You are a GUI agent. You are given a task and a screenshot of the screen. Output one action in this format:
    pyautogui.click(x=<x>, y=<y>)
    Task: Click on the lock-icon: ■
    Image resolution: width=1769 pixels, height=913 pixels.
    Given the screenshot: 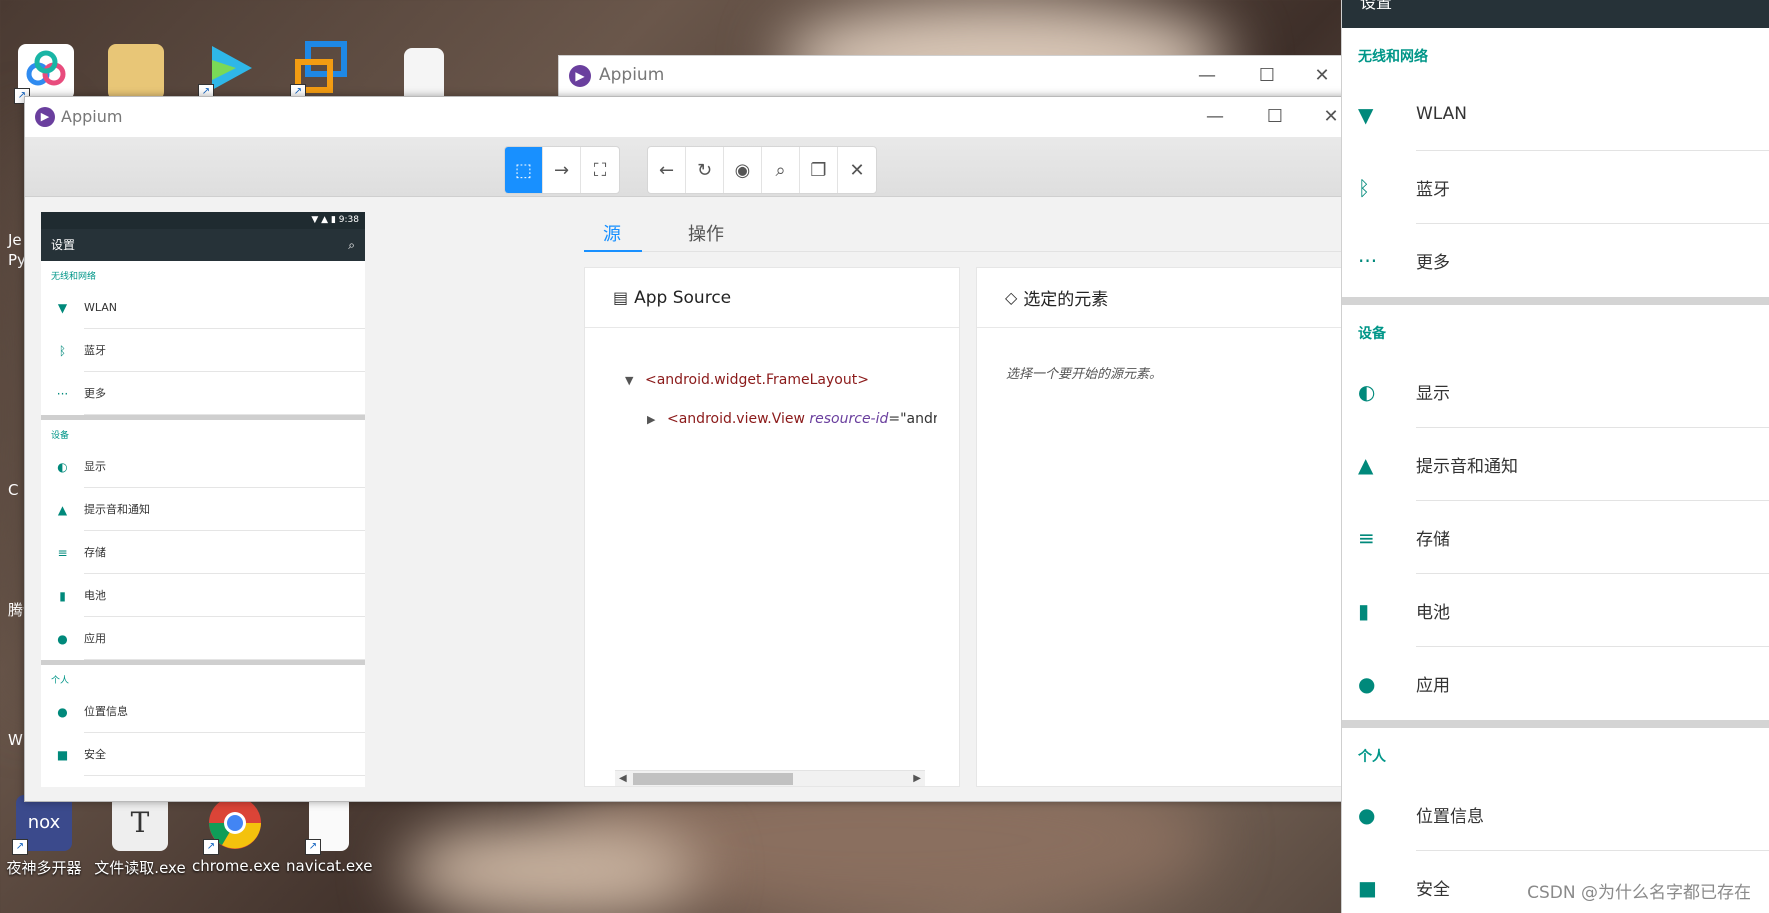 What is the action you would take?
    pyautogui.click(x=62, y=754)
    